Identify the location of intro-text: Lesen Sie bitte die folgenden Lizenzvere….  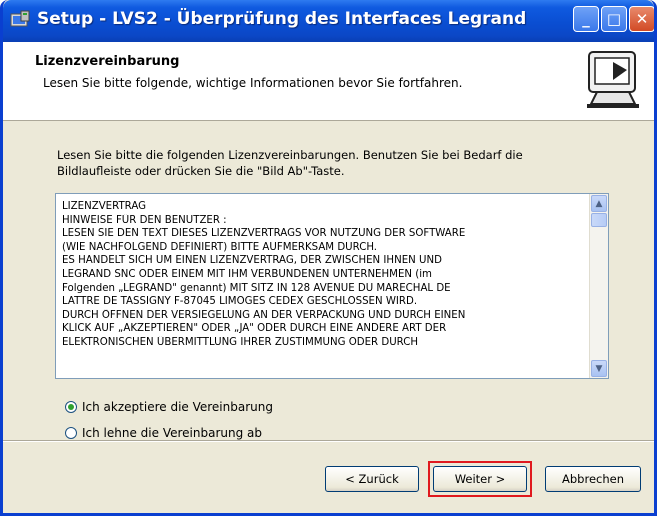
(290, 163).